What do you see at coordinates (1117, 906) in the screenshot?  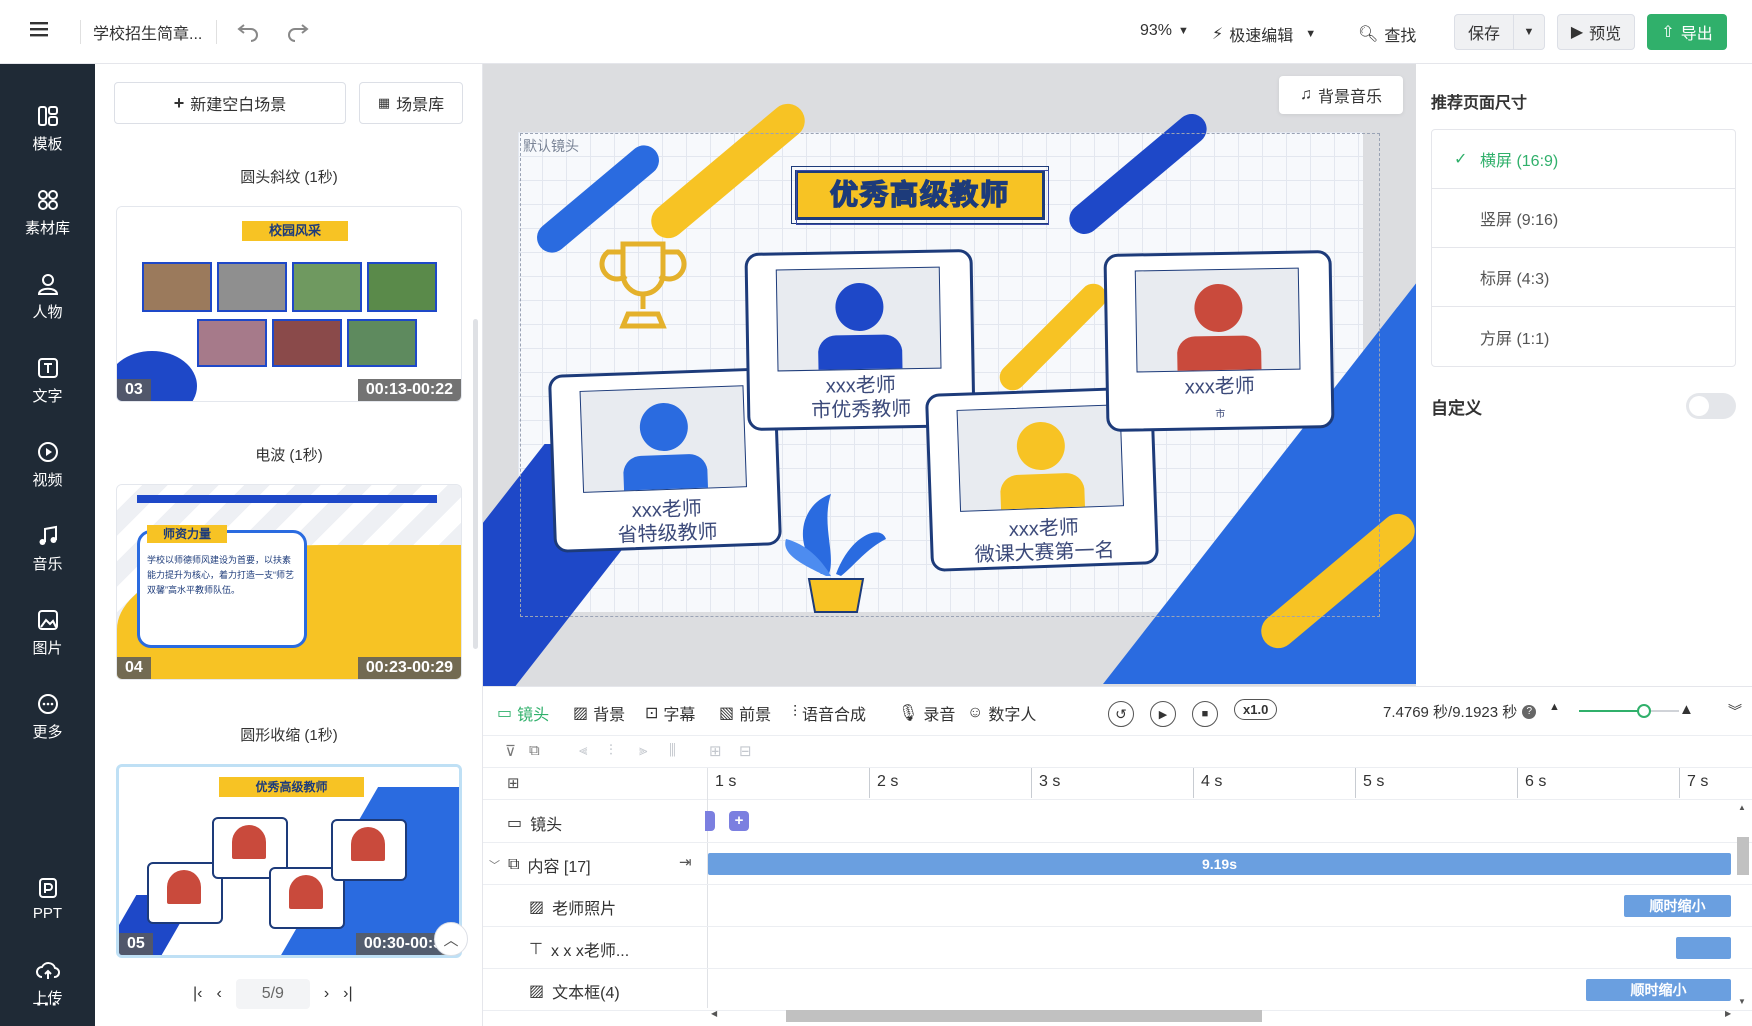 I see `track-teacher-photo: ▨ 老师照片 顺时缩小` at bounding box center [1117, 906].